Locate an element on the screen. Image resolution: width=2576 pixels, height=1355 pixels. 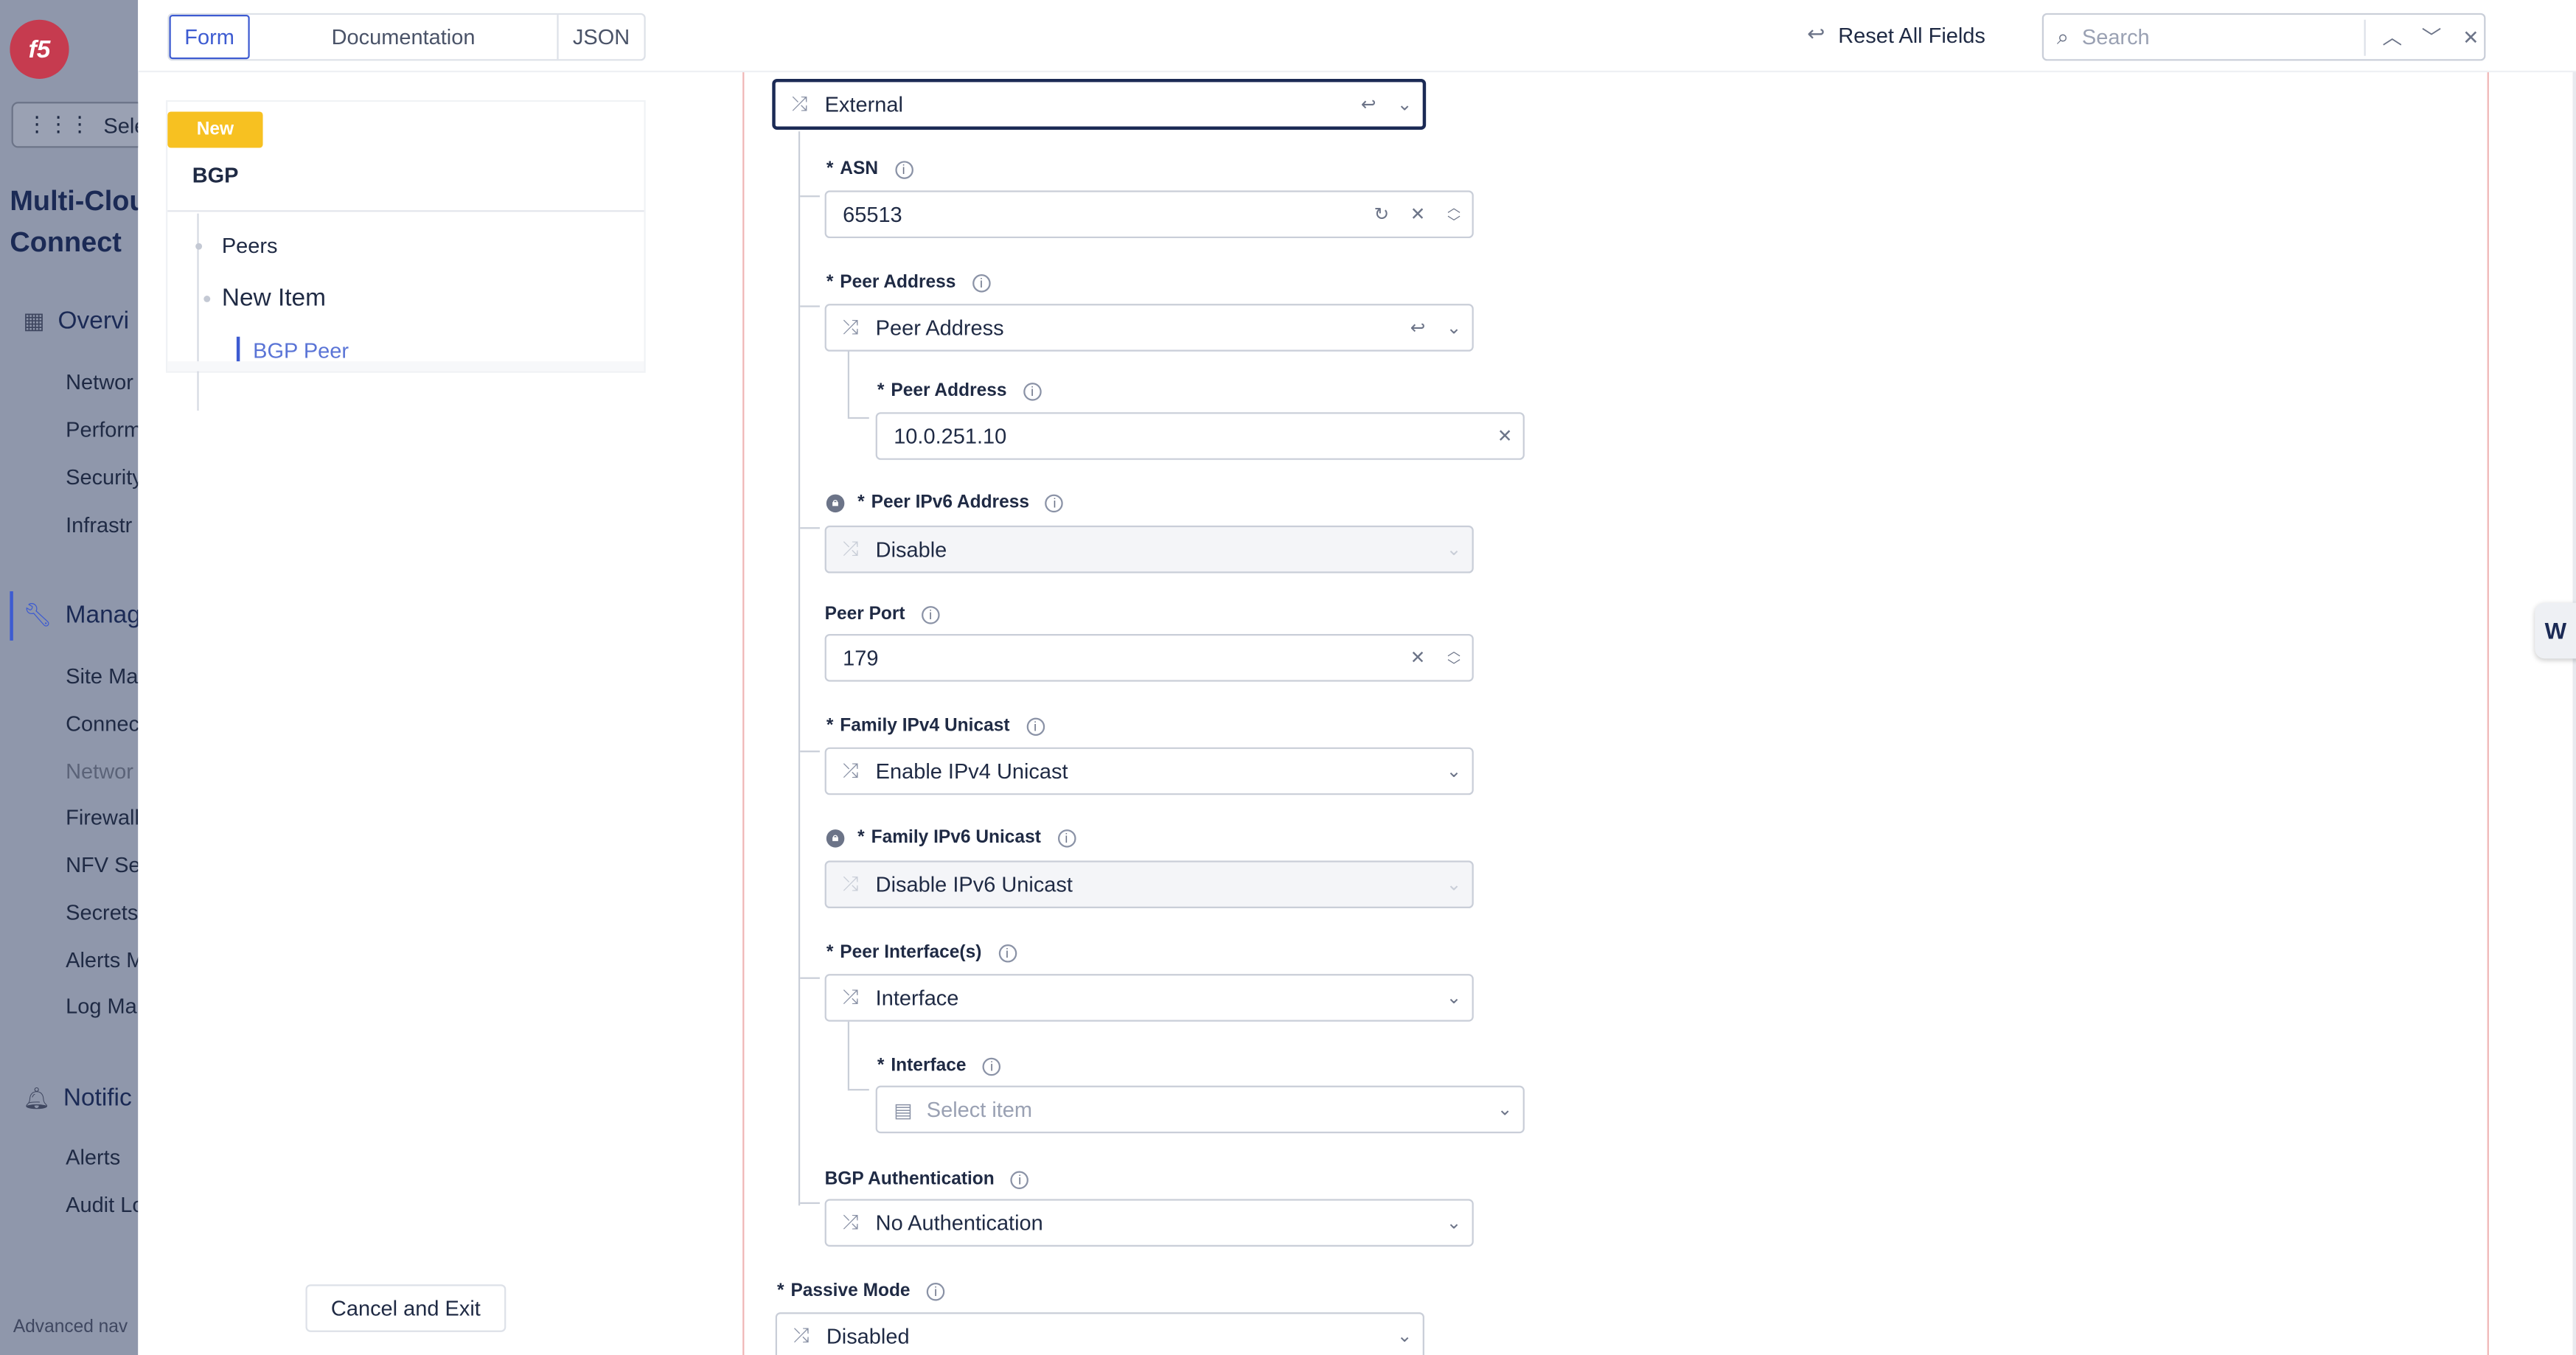
new-badge: New is located at coordinates (215, 129).